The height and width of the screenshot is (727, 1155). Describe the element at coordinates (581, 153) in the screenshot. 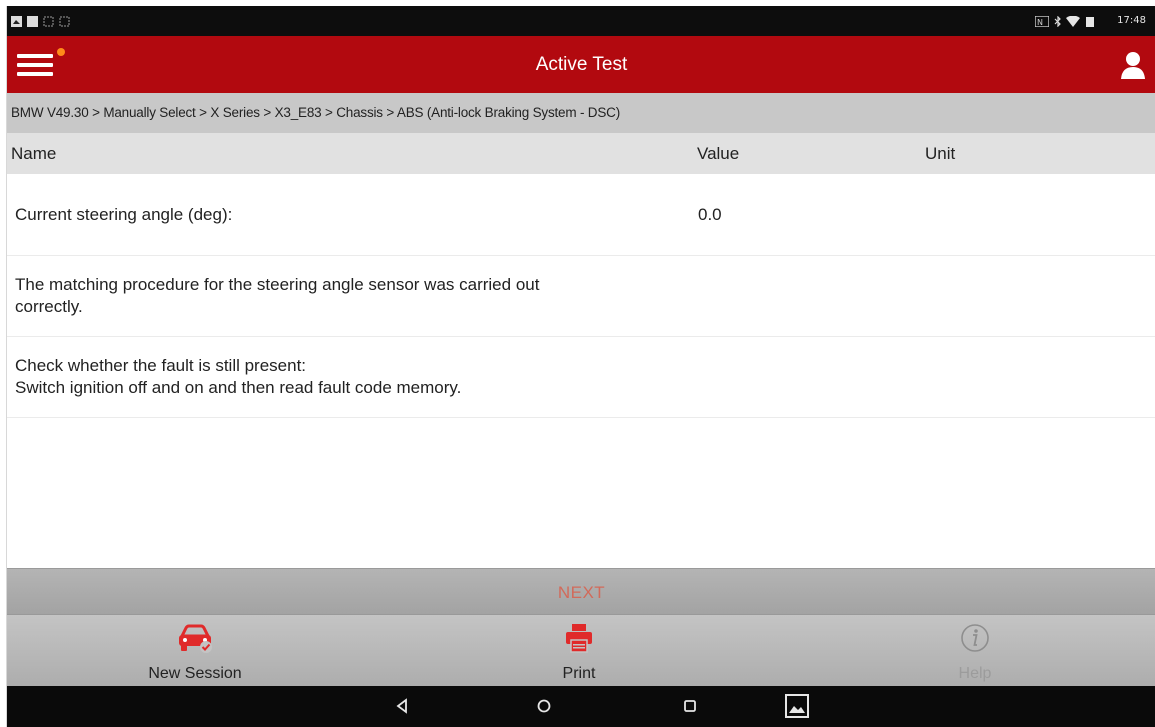

I see `table-header: Name Value Unit` at that location.